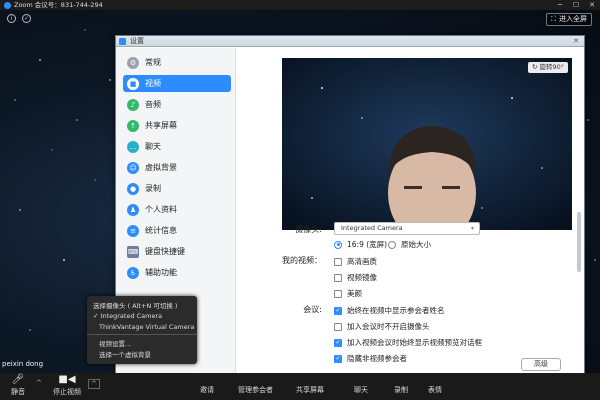 This screenshot has height=400, width=600. Describe the element at coordinates (153, 146) in the screenshot. I see `sidebar-item-label: 聊天` at that location.